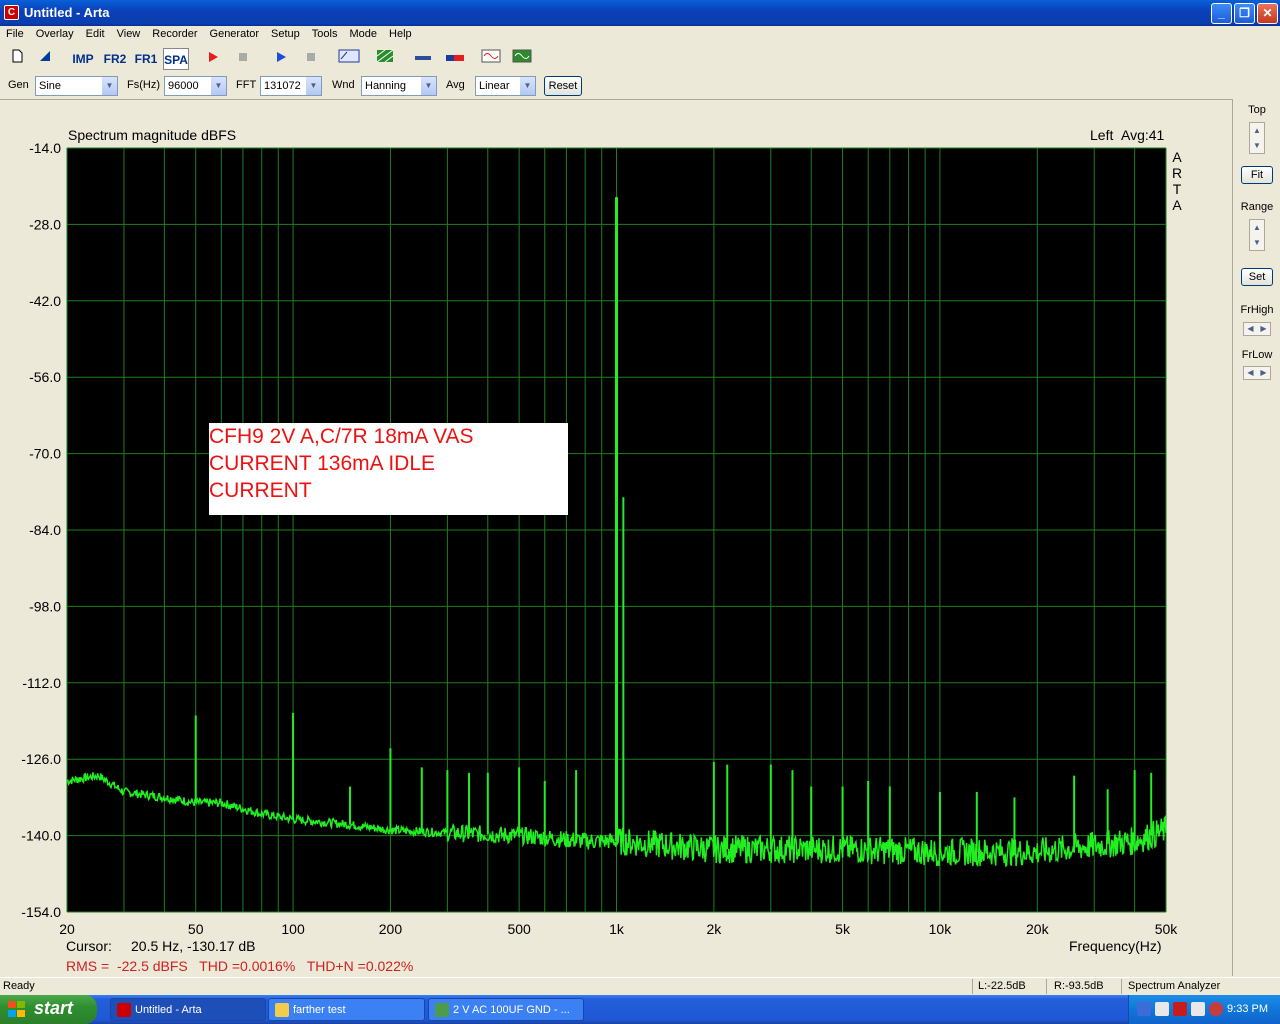  I want to click on volume-icon, so click(1198, 1009).